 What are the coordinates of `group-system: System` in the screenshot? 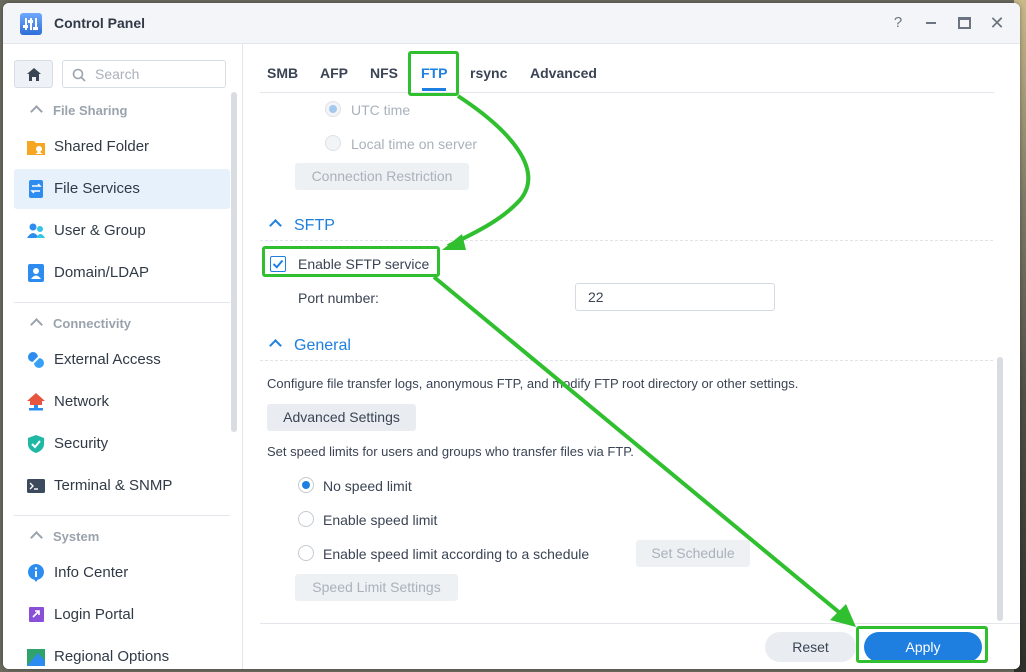 It's located at (63, 536).